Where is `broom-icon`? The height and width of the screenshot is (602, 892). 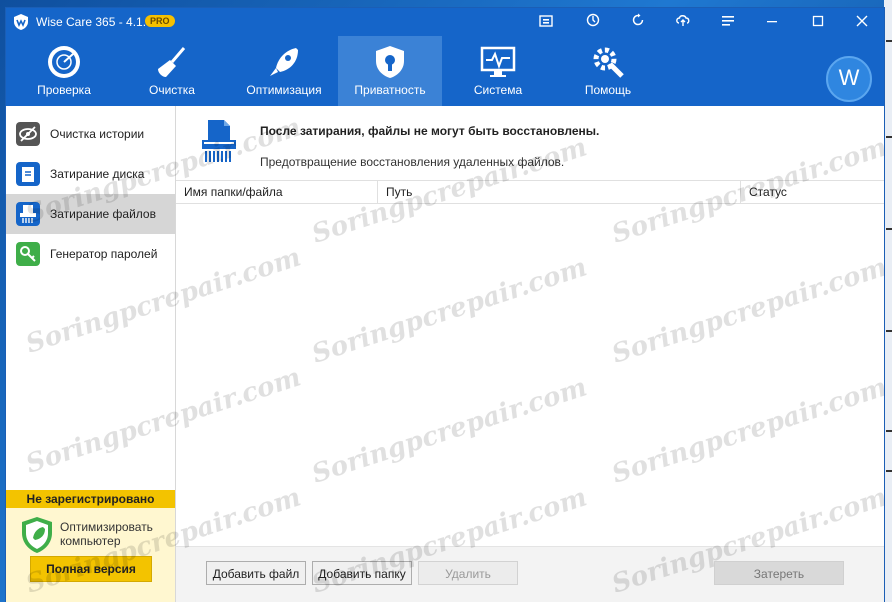
broom-icon is located at coordinates (172, 62).